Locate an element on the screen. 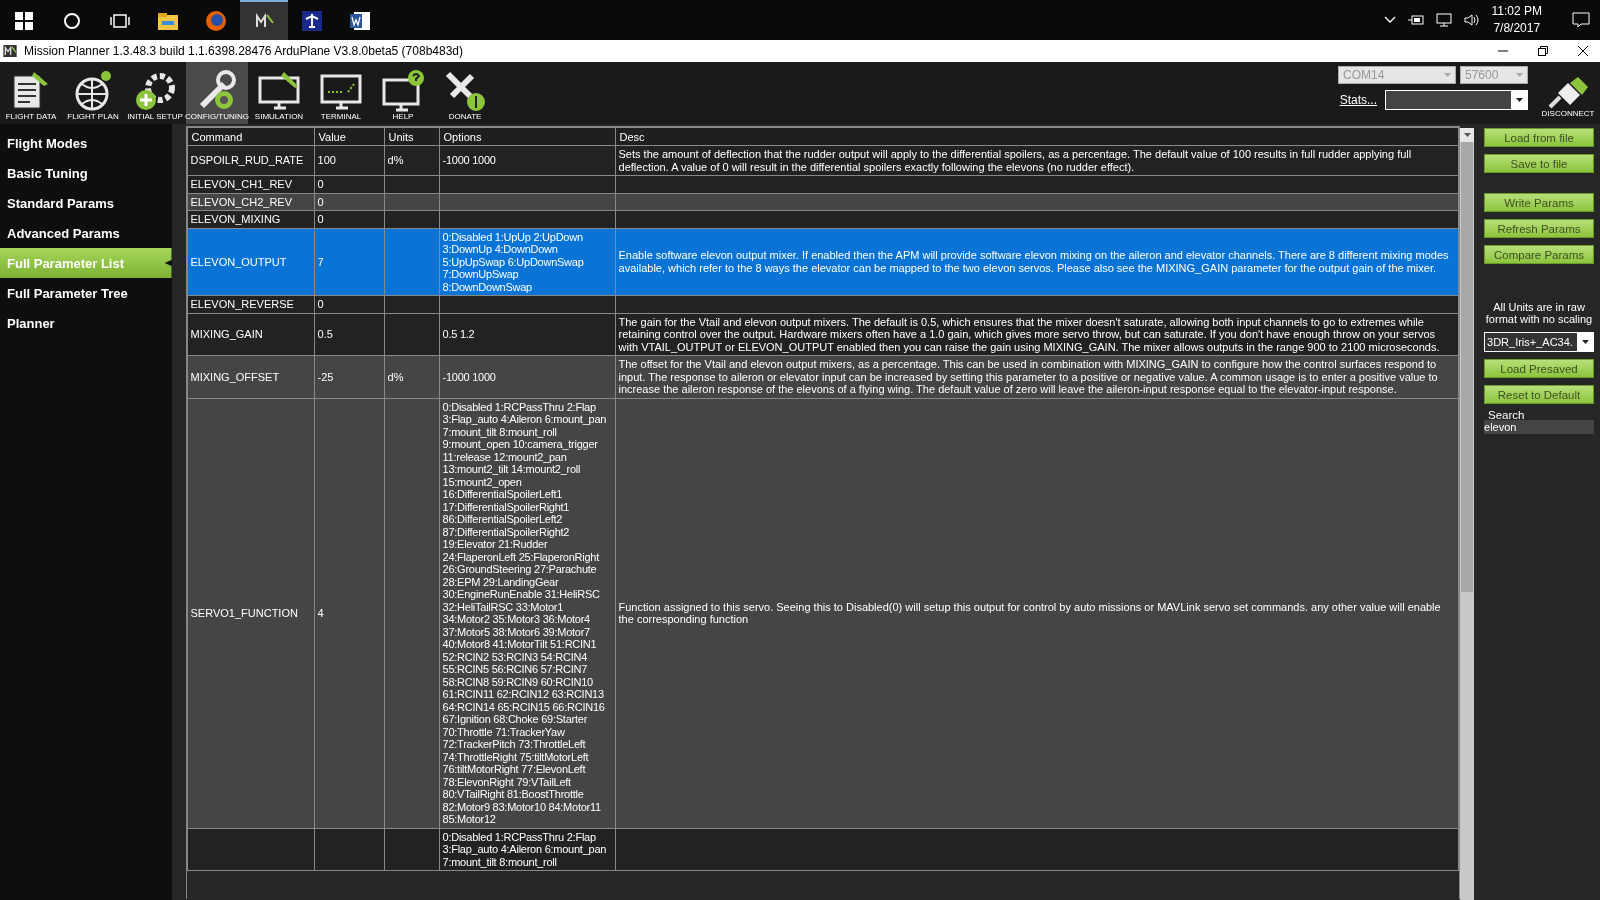  windows-start-icon is located at coordinates (24, 21).